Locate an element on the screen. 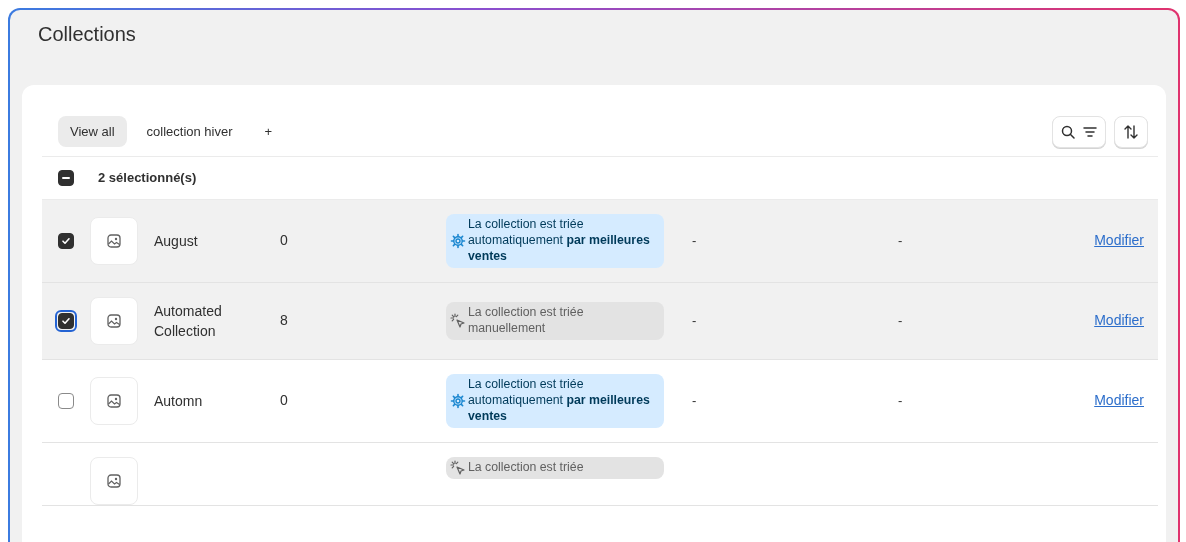 The width and height of the screenshot is (1186, 542). collection-name: August is located at coordinates (176, 241).